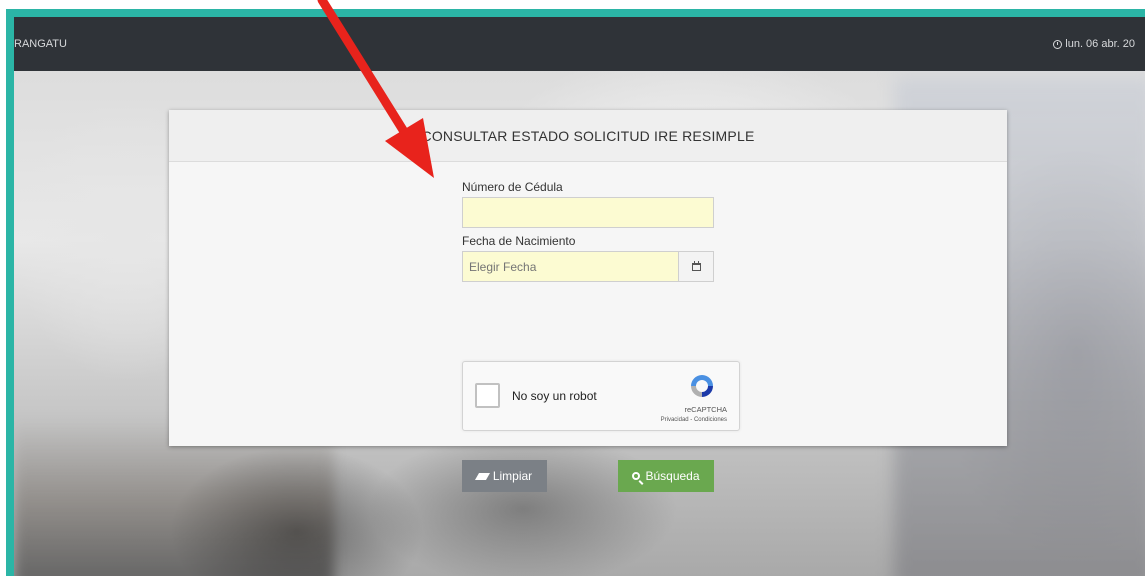 Image resolution: width=1145 pixels, height=576 pixels. I want to click on cedula-input, so click(588, 212).